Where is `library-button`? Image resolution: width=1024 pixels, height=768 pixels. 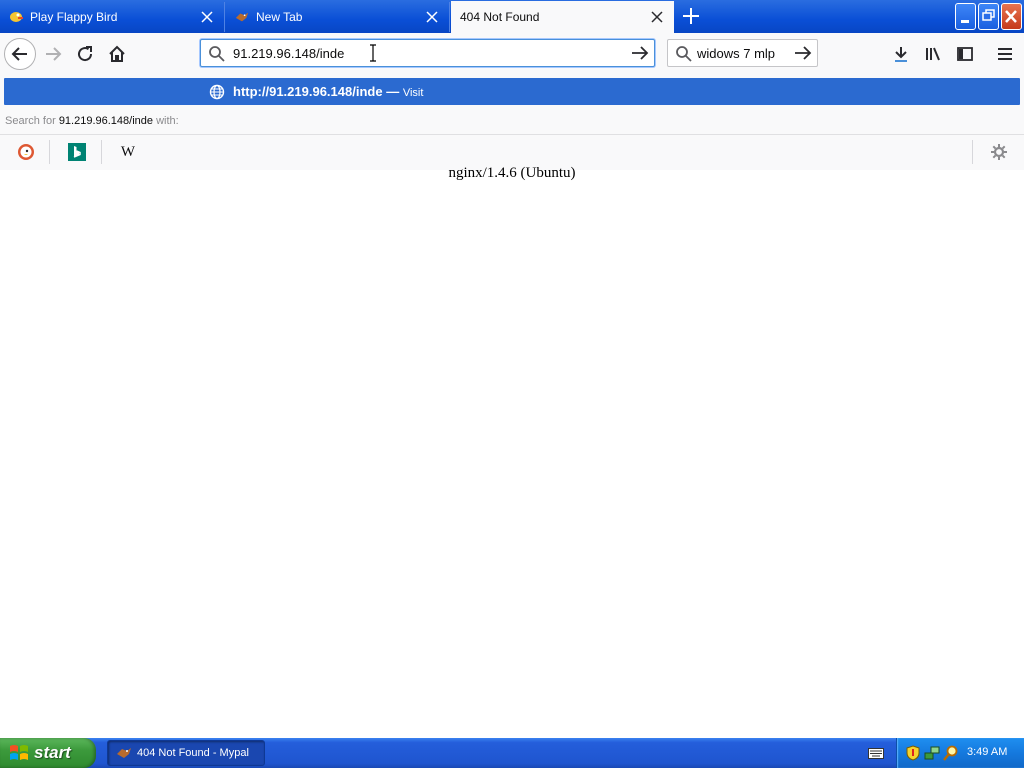
library-button is located at coordinates (933, 54).